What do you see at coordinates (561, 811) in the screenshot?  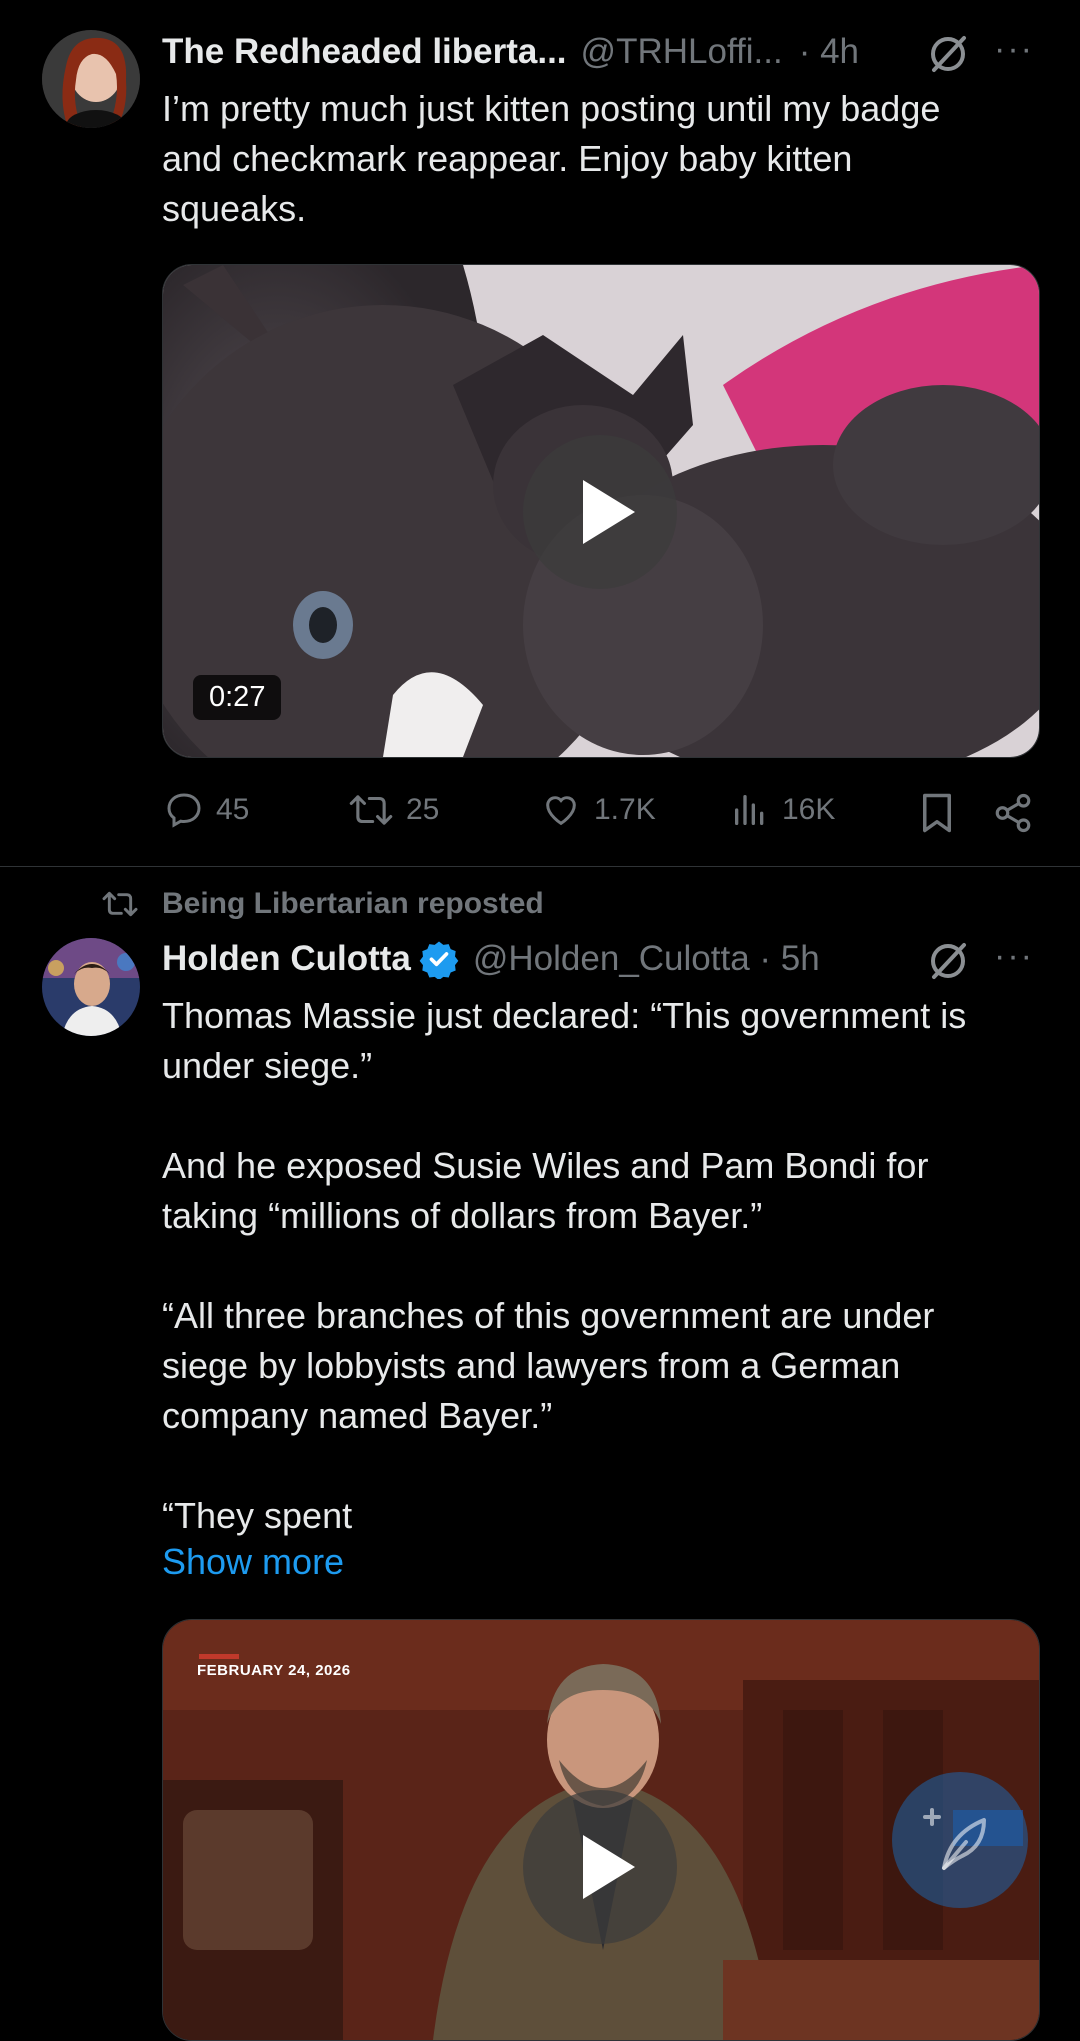 I see `like-icon` at bounding box center [561, 811].